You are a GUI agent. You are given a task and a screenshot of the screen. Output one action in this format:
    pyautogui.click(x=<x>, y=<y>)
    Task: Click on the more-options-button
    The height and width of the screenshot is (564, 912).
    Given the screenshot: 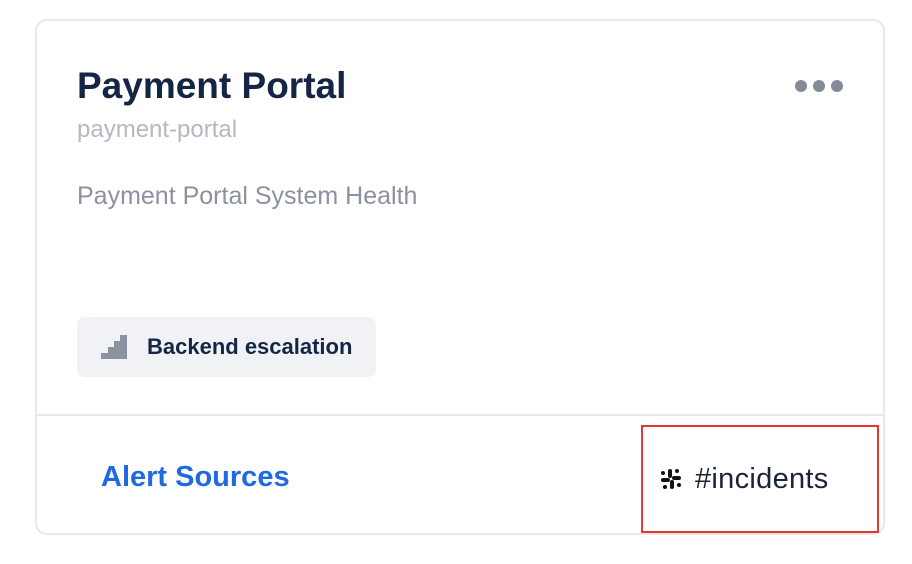 What is the action you would take?
    pyautogui.click(x=819, y=86)
    